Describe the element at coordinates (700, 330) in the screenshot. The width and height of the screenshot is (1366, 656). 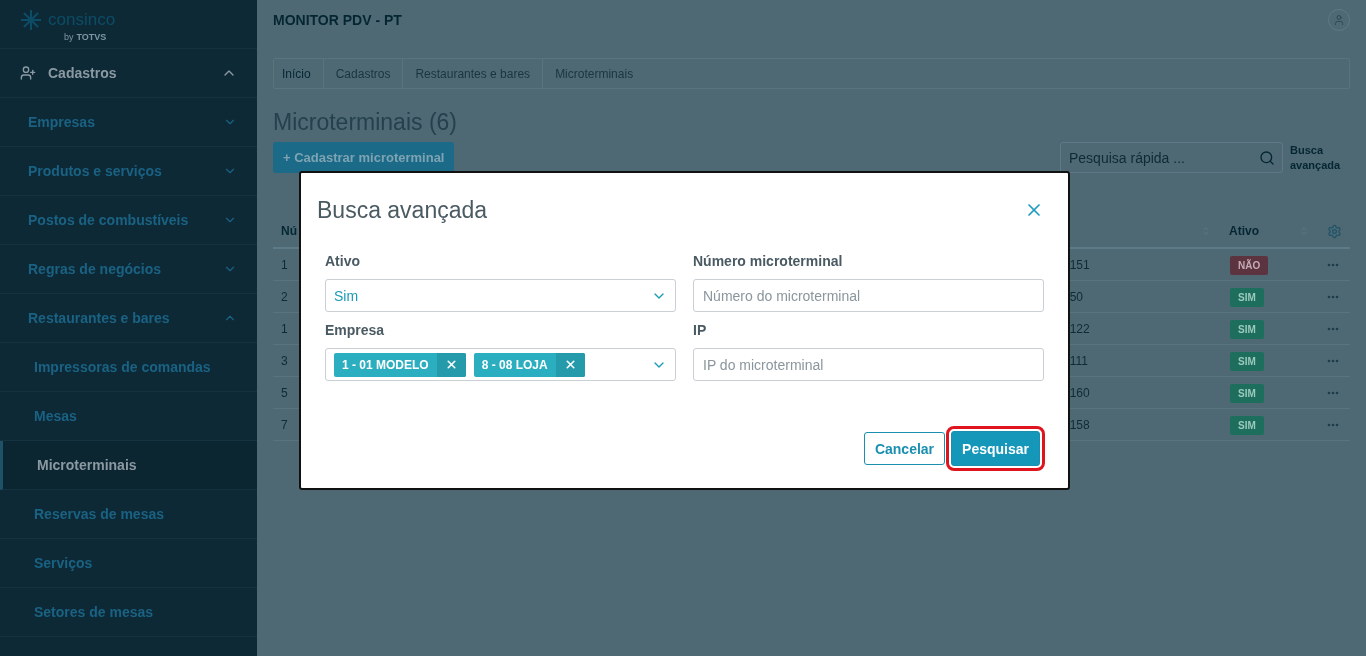
I see `field-label: IP` at that location.